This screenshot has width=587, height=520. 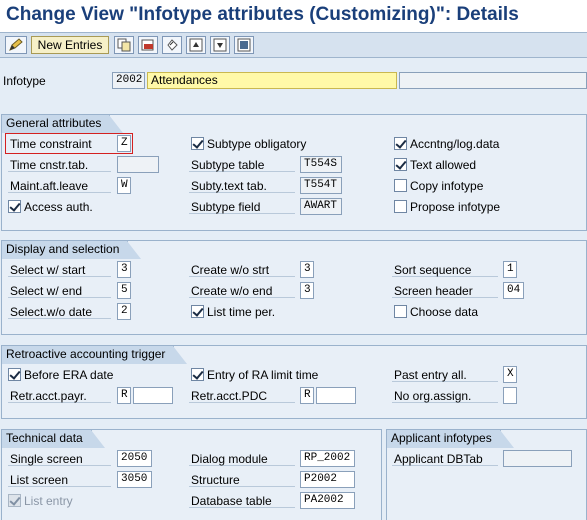 I want to click on retr-acct-pdc-field: R, so click(x=307, y=395).